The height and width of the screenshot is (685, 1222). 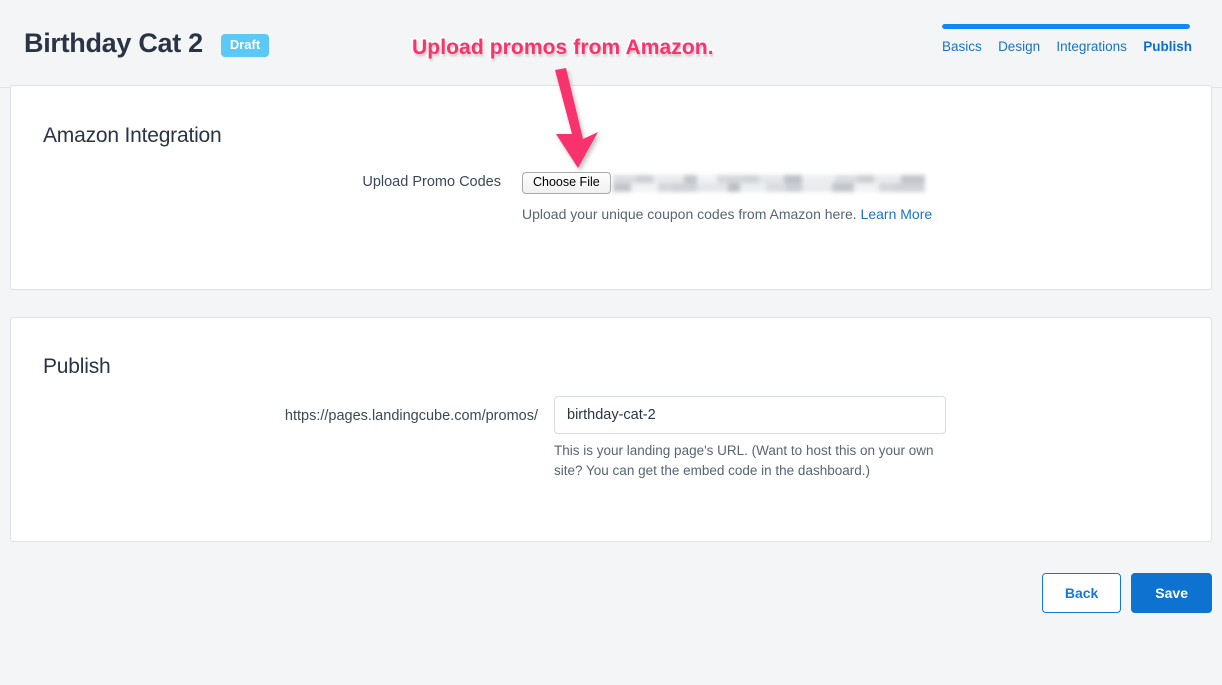 I want to click on tab-basics: Basics, so click(x=962, y=46).